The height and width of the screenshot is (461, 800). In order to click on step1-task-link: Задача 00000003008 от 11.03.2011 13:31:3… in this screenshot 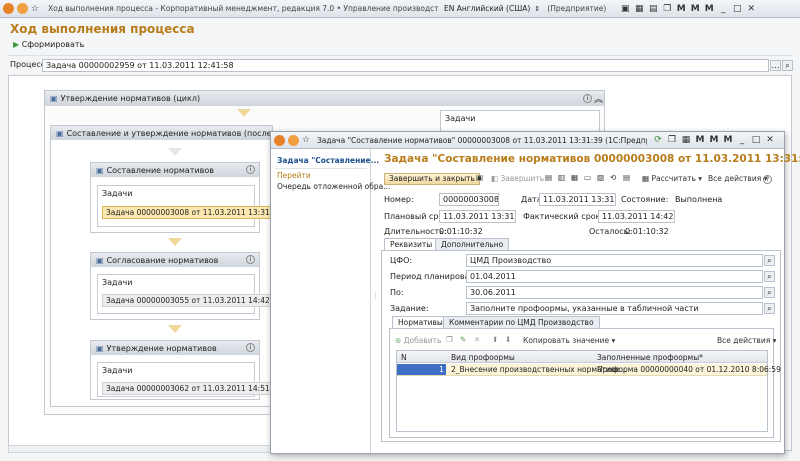, I will do `click(194, 212)`.